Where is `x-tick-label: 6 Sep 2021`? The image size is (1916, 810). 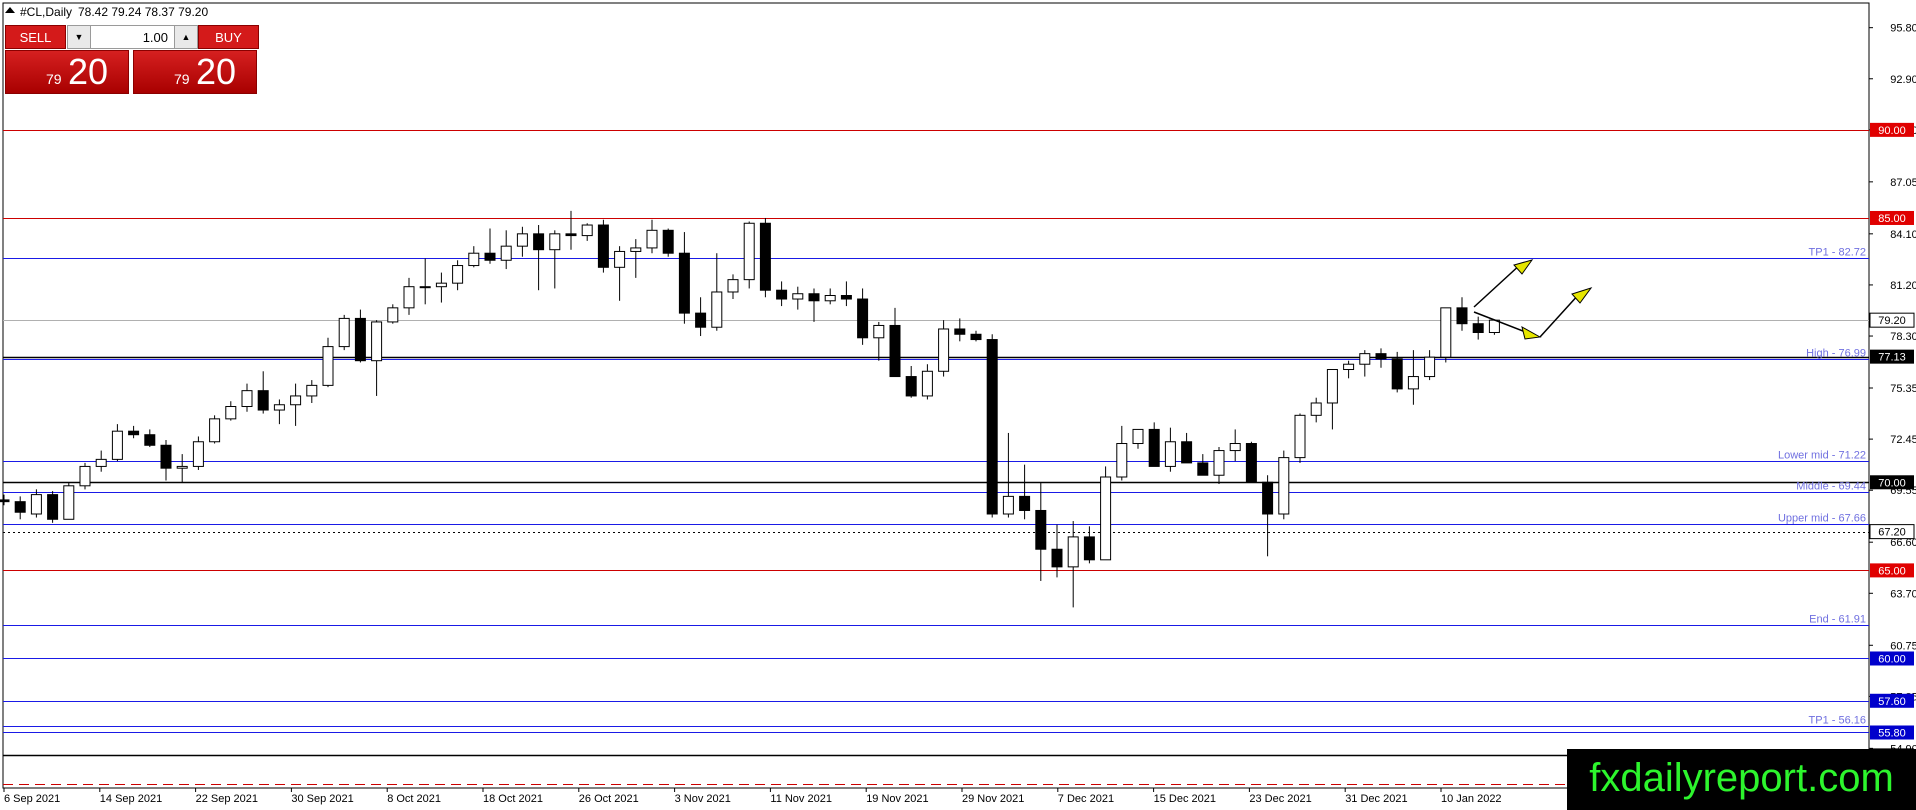
x-tick-label: 6 Sep 2021 is located at coordinates (32, 799).